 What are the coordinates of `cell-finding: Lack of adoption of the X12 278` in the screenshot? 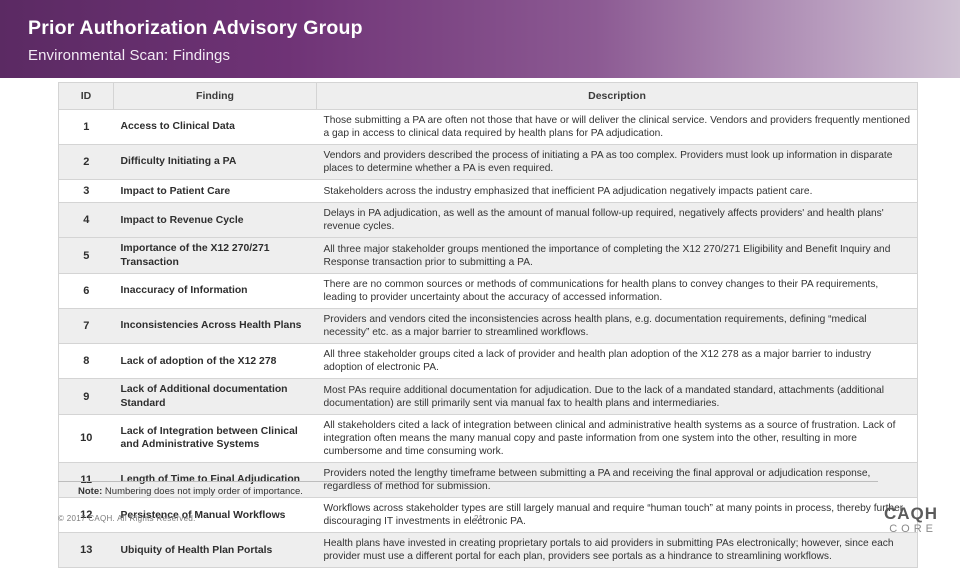 It's located at (215, 361).